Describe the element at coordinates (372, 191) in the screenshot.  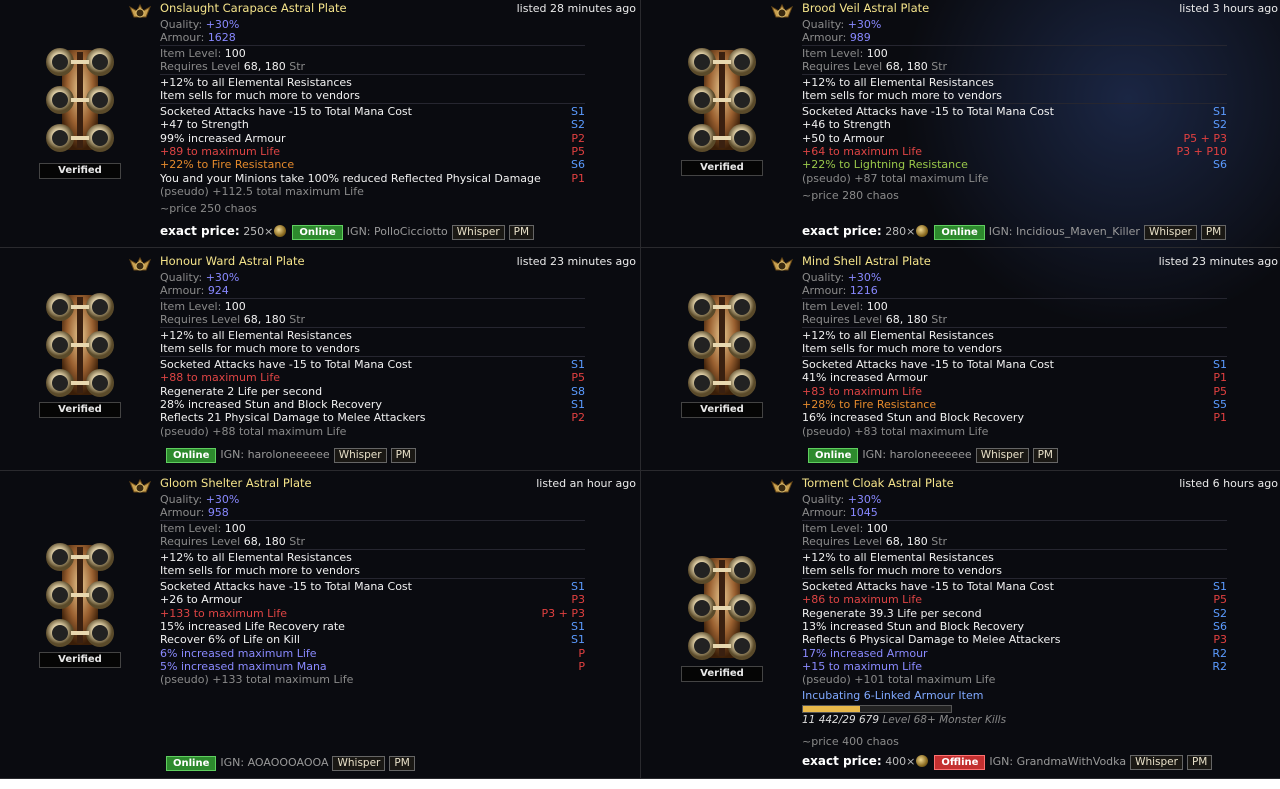
I see `explicit-mod: (pseudo) +112.5 total maximum Life` at that location.